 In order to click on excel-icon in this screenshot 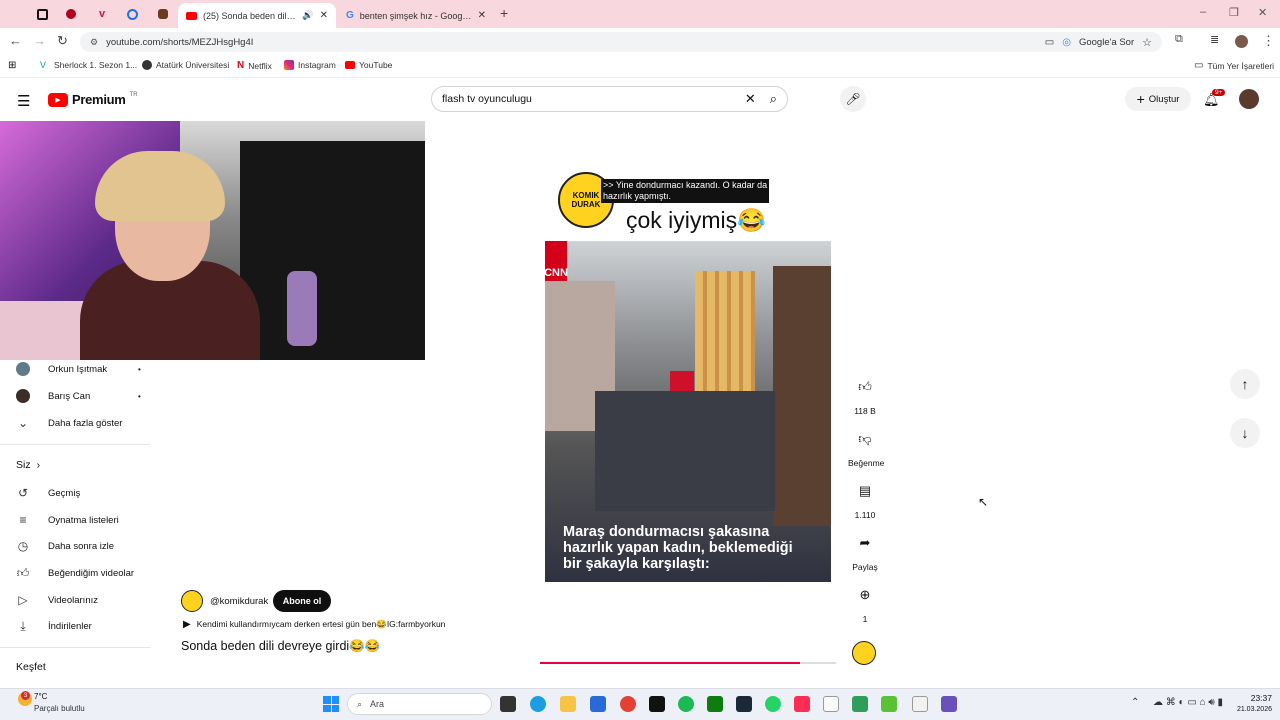, I will do `click(860, 704)`.